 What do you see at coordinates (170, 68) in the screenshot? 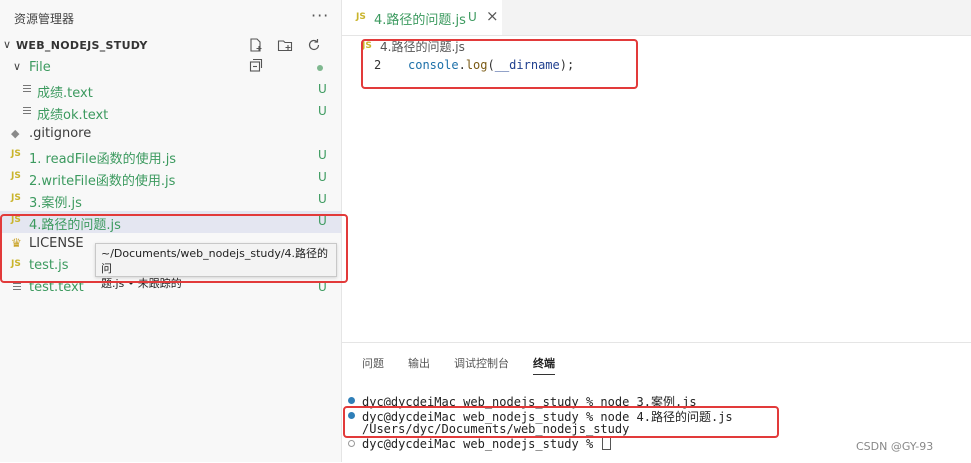
I see `tree-item-file-folder: ∨ File` at bounding box center [170, 68].